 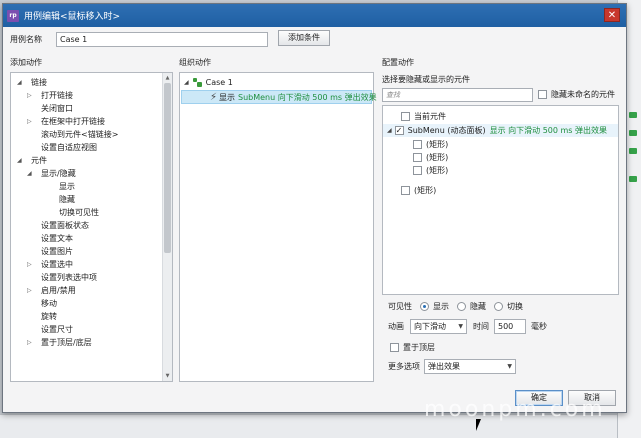 I want to click on tree-item-label: 链接, so click(x=39, y=82).